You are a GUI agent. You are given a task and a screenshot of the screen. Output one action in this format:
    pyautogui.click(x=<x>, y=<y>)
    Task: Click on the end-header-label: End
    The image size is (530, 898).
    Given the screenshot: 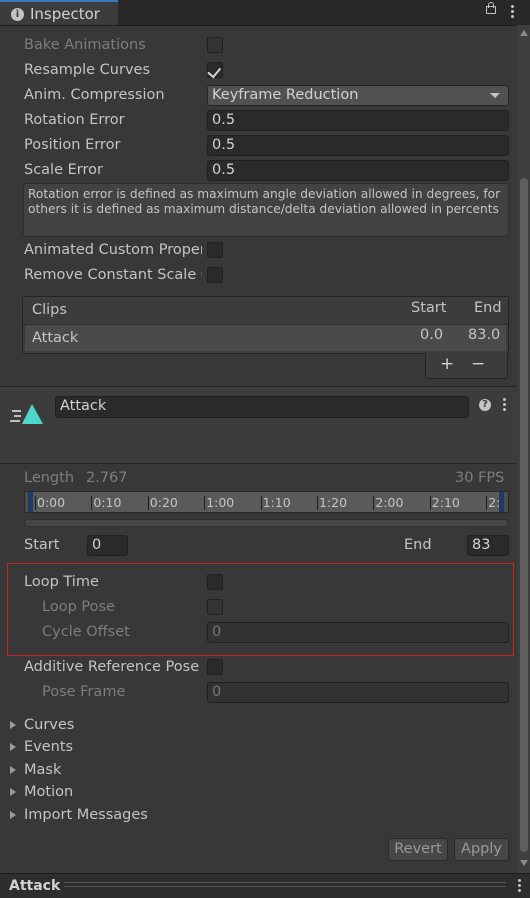 What is the action you would take?
    pyautogui.click(x=488, y=308)
    